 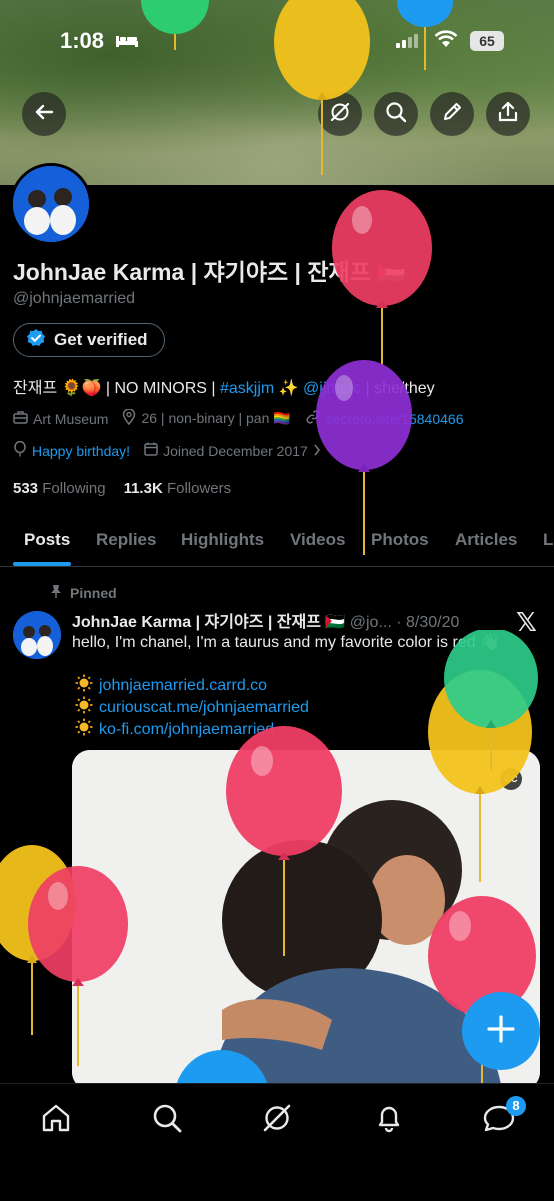 I want to click on bio-sparkle: ✨, so click(x=289, y=388).